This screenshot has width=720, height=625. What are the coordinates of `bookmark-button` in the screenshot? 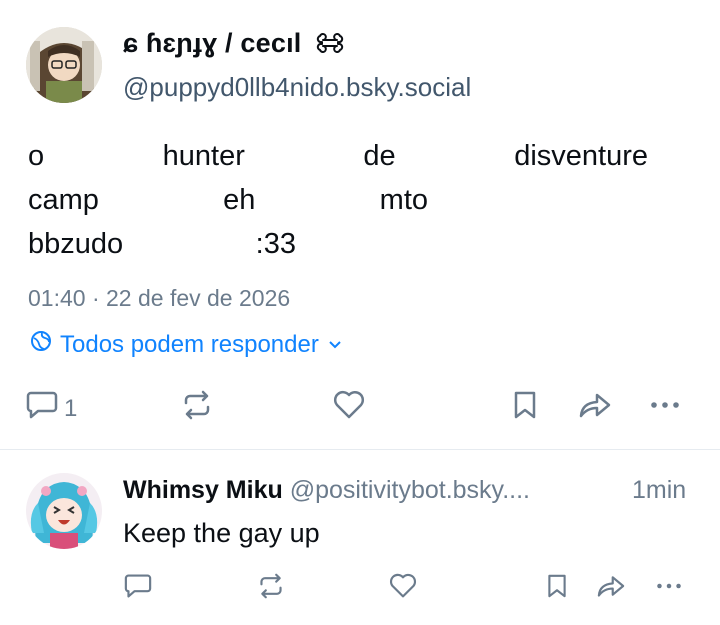 It's located at (525, 408).